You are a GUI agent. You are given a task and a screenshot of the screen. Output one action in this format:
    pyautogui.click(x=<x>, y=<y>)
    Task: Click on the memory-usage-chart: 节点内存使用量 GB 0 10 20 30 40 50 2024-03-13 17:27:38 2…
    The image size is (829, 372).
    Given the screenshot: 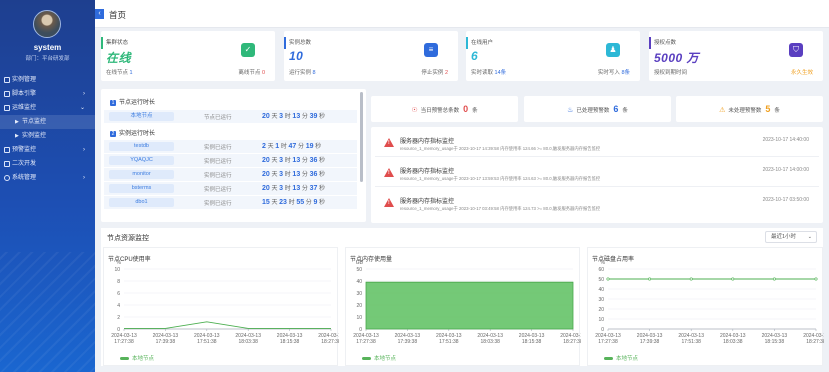 What is the action you would take?
    pyautogui.click(x=463, y=306)
    